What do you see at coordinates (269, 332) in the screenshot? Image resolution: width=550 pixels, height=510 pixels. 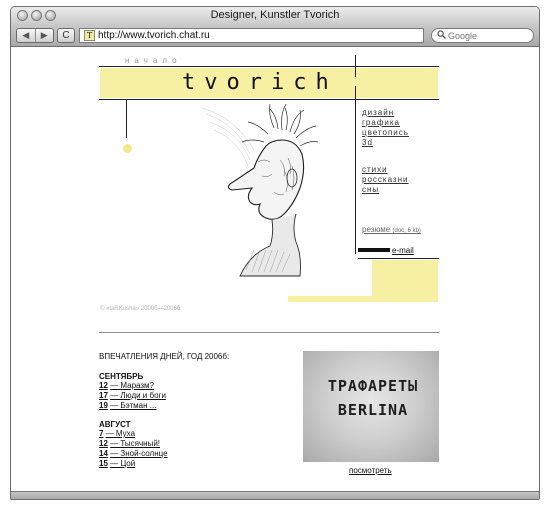 I see `section-separator` at bounding box center [269, 332].